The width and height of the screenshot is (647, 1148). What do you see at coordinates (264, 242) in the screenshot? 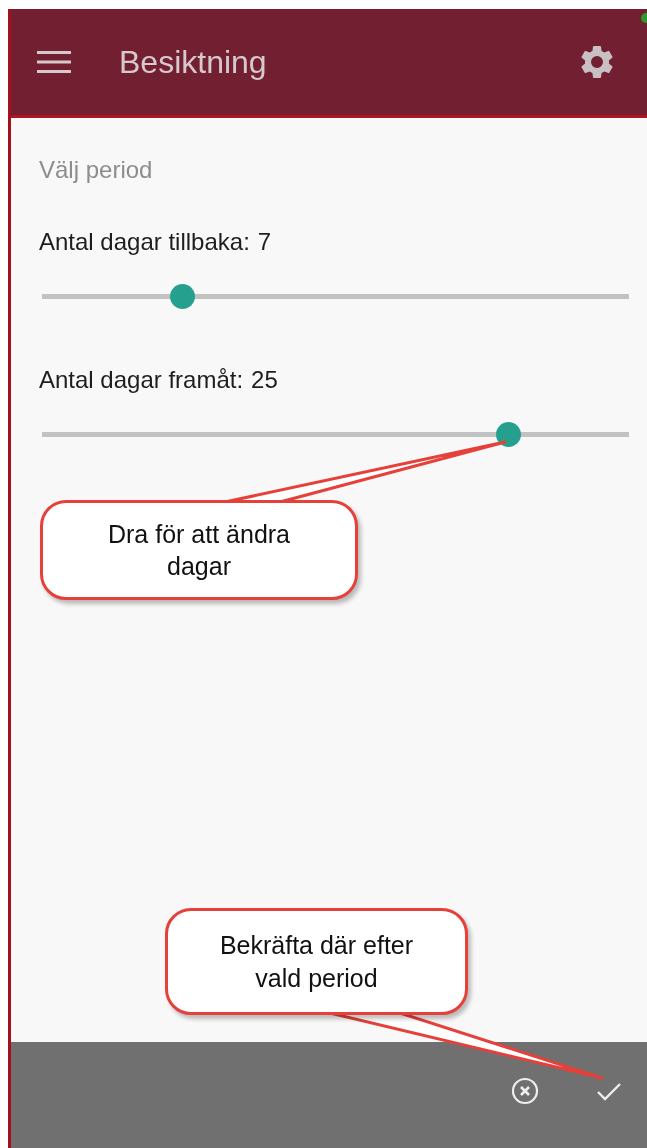
I see `slider-value: 7` at bounding box center [264, 242].